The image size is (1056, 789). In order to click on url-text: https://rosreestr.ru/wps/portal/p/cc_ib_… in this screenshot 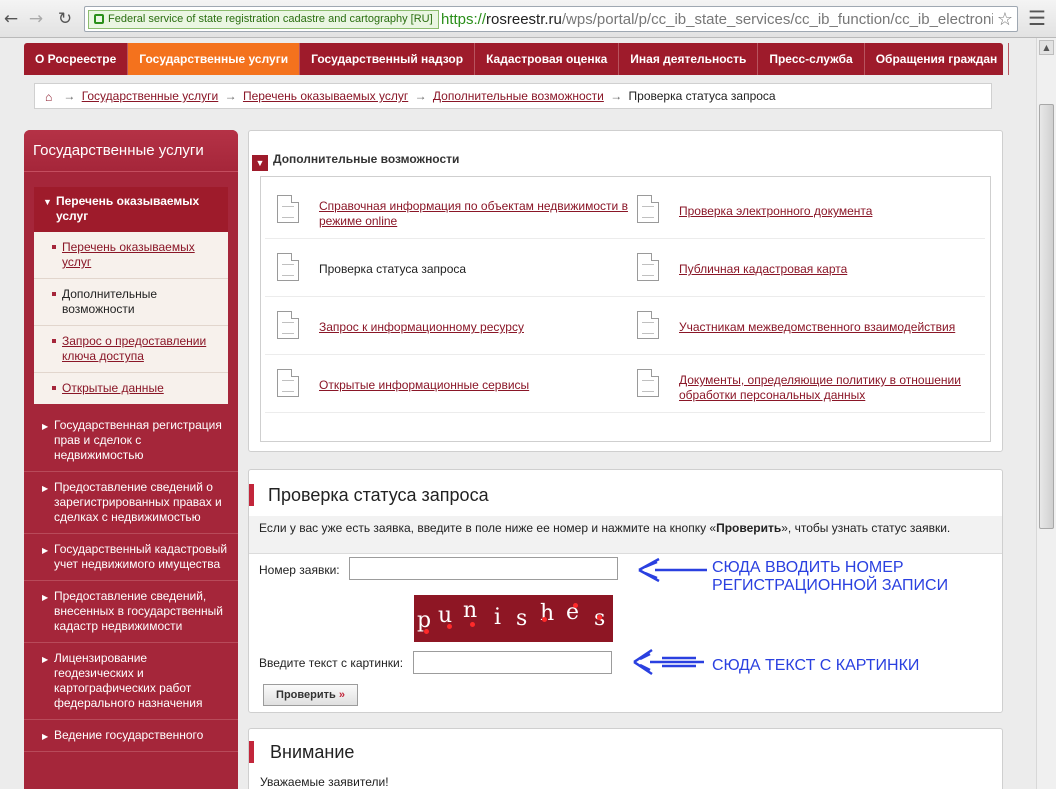, I will do `click(717, 19)`.